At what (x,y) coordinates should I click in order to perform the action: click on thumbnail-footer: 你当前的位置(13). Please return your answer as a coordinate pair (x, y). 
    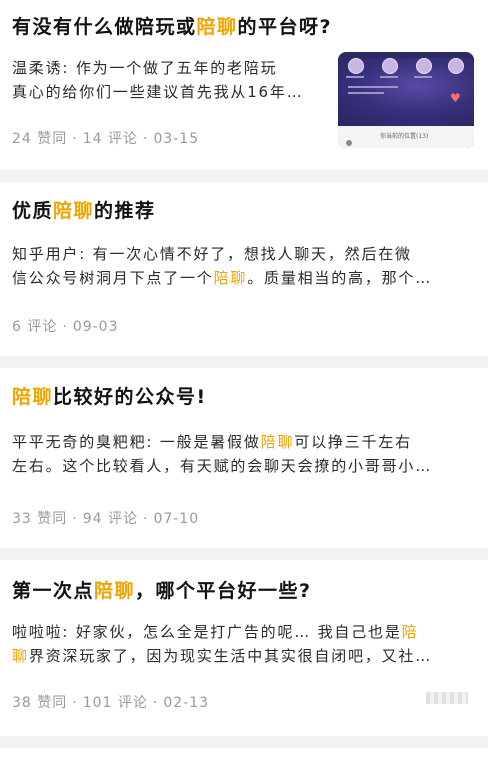
    Looking at the image, I should click on (406, 137).